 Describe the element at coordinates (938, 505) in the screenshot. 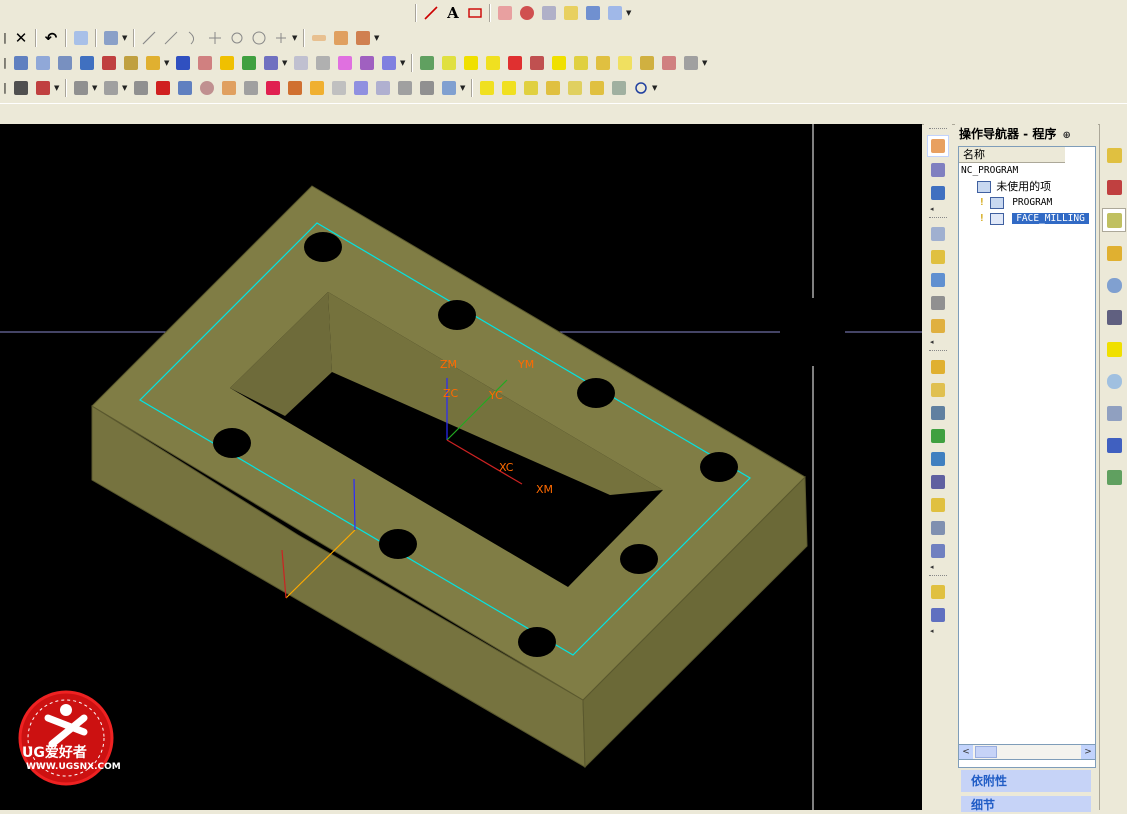

I see `shop-docs-icon` at that location.